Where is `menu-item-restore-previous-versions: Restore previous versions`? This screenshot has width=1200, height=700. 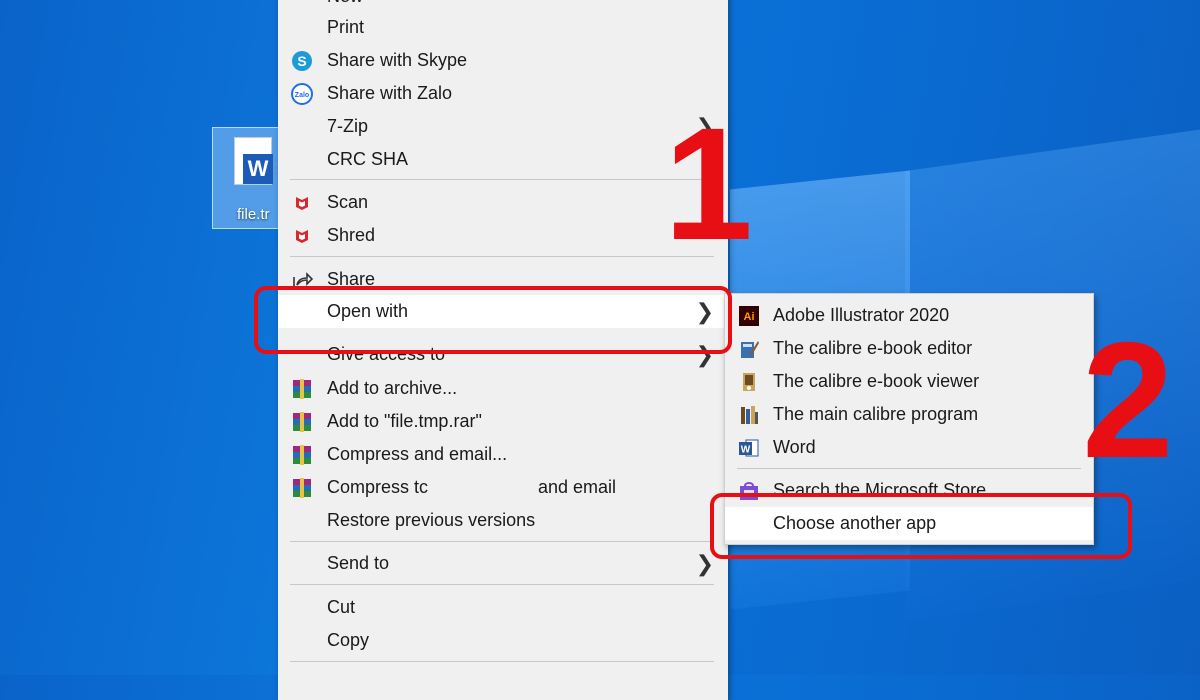 menu-item-restore-previous-versions: Restore previous versions is located at coordinates (503, 520).